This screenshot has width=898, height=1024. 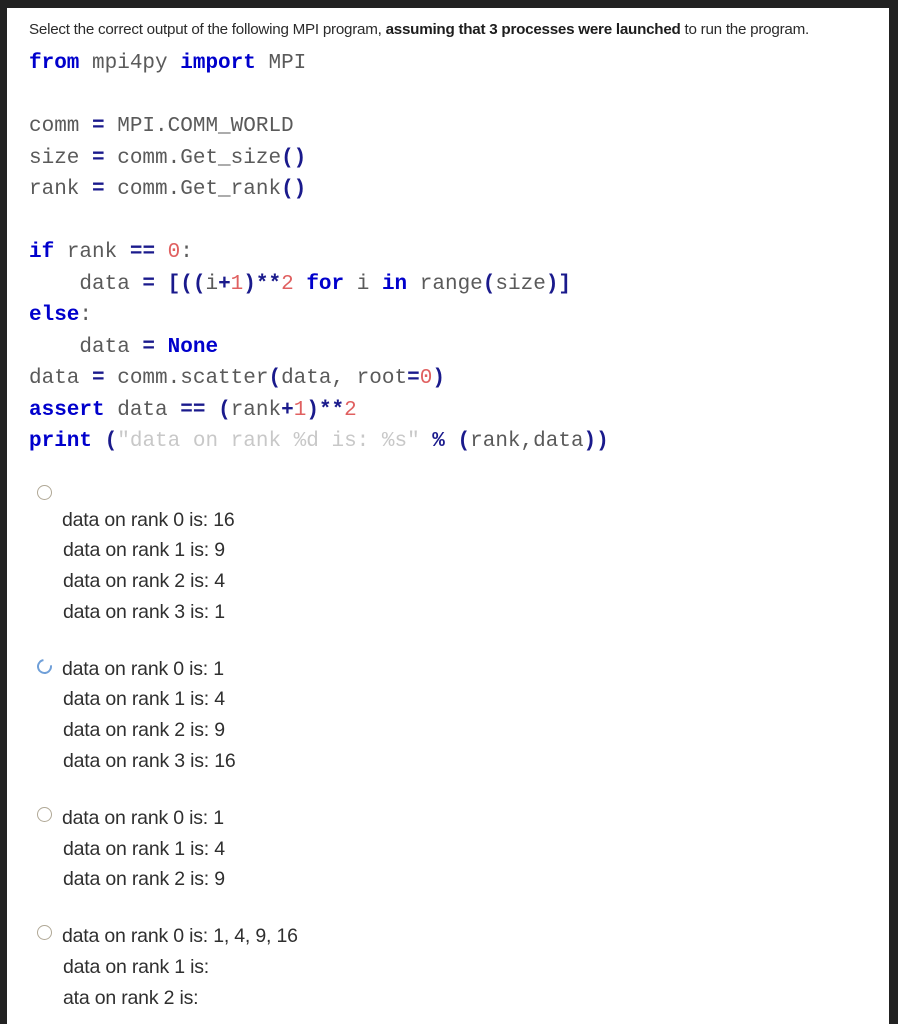 What do you see at coordinates (144, 611) in the screenshot?
I see `answer-output-line: data on rank 3 is: 1` at bounding box center [144, 611].